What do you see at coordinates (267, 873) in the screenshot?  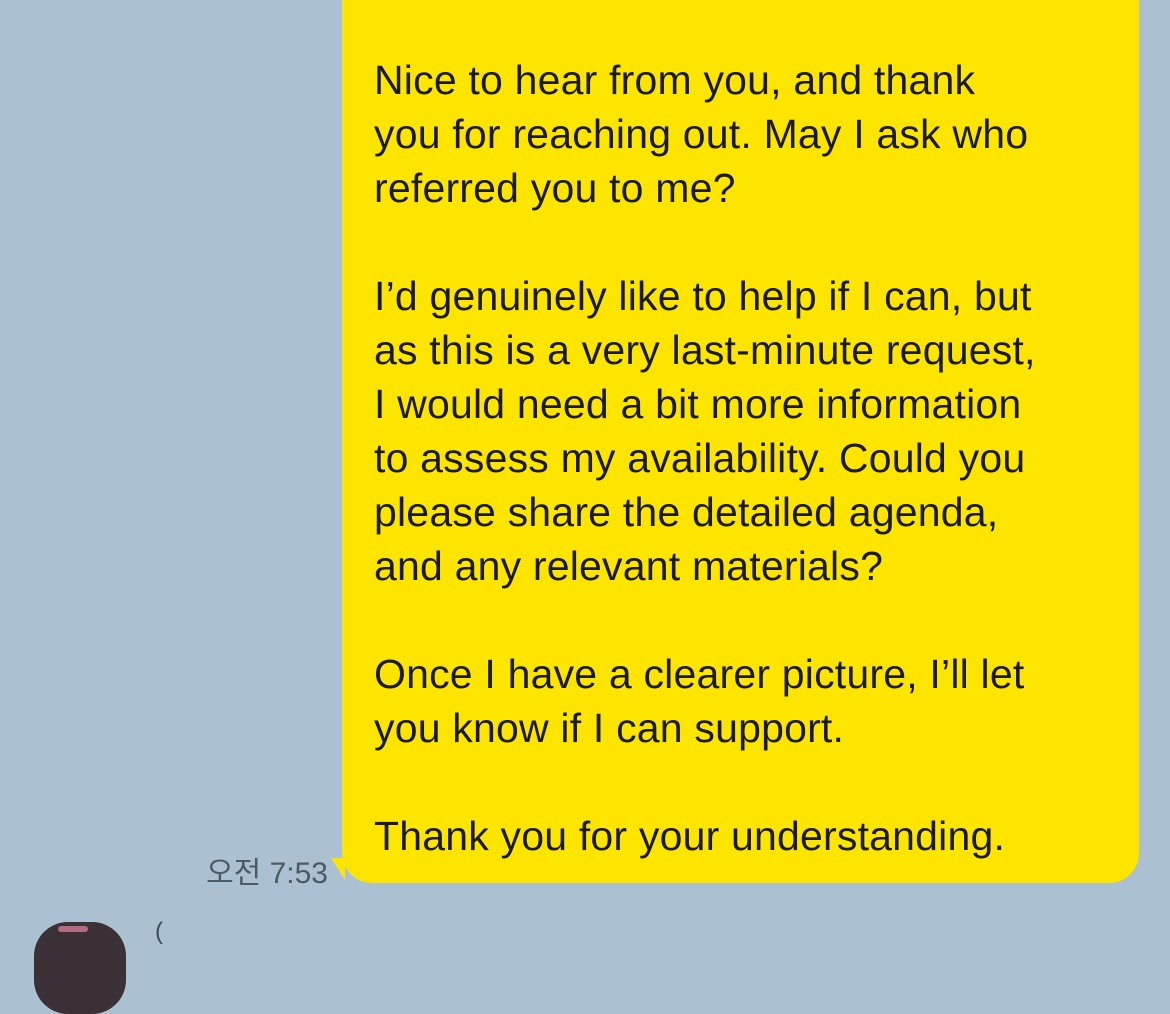 I see `message-timestamp: 오전 7:53` at bounding box center [267, 873].